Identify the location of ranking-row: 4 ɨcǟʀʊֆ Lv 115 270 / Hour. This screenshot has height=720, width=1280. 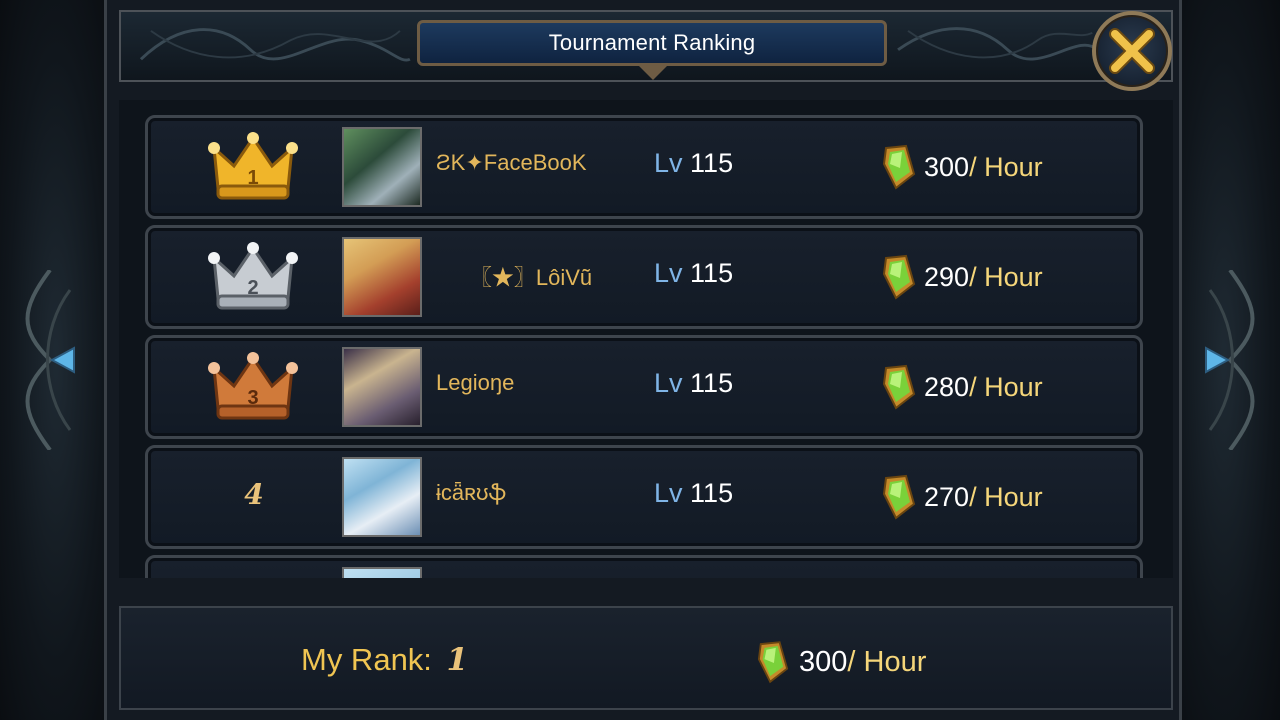
(644, 497).